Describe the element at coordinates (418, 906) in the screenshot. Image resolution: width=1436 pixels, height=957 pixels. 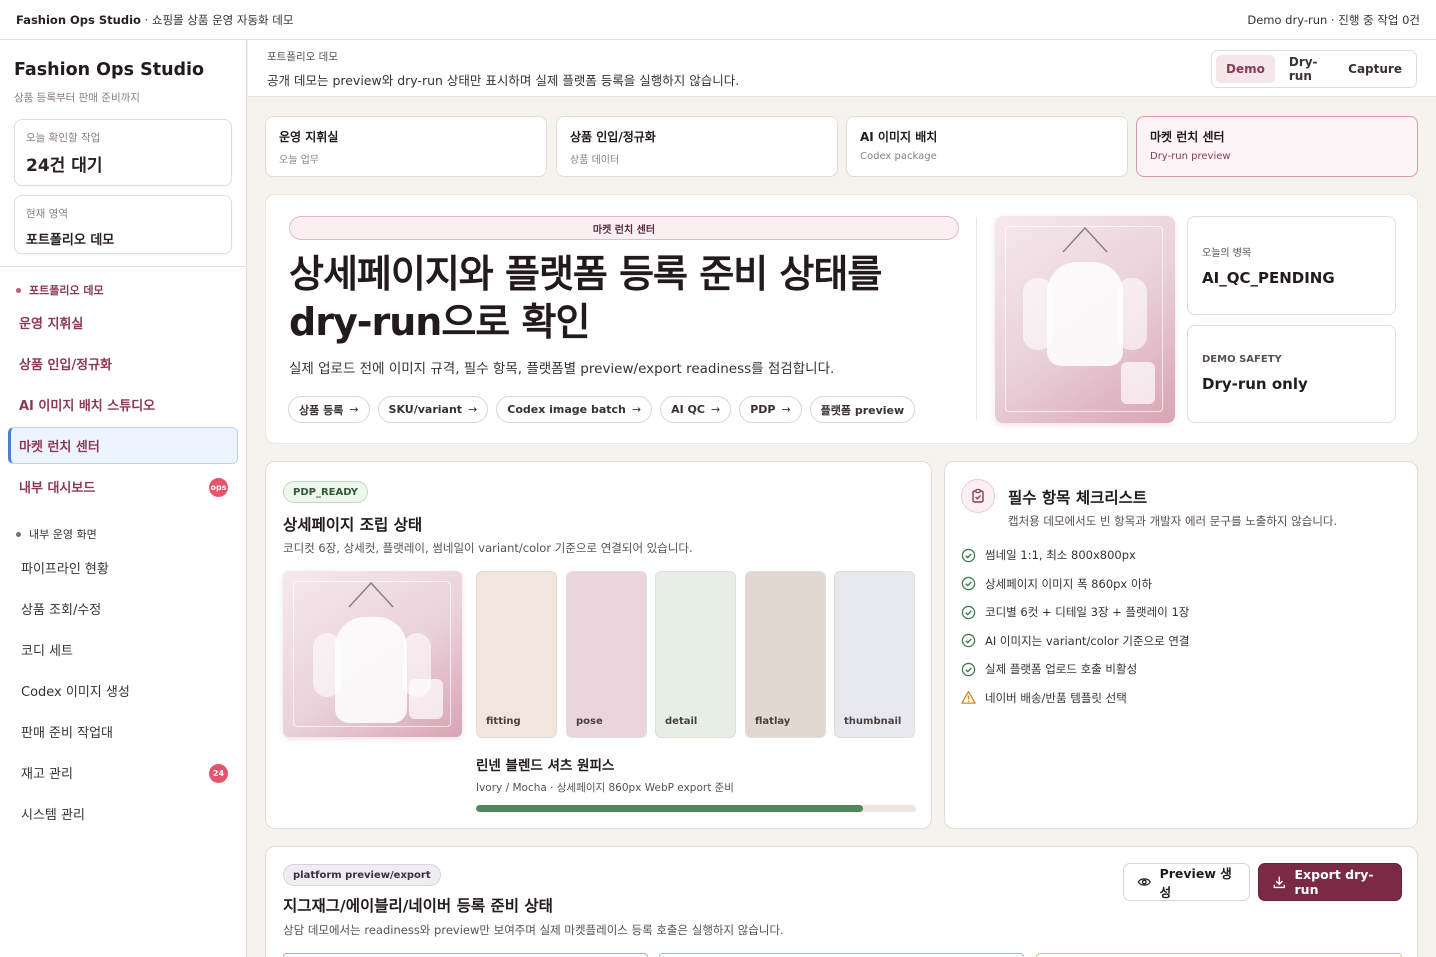
I see `platform-title: 지그재그/에이블리/네이버 등록 준비 상태` at that location.